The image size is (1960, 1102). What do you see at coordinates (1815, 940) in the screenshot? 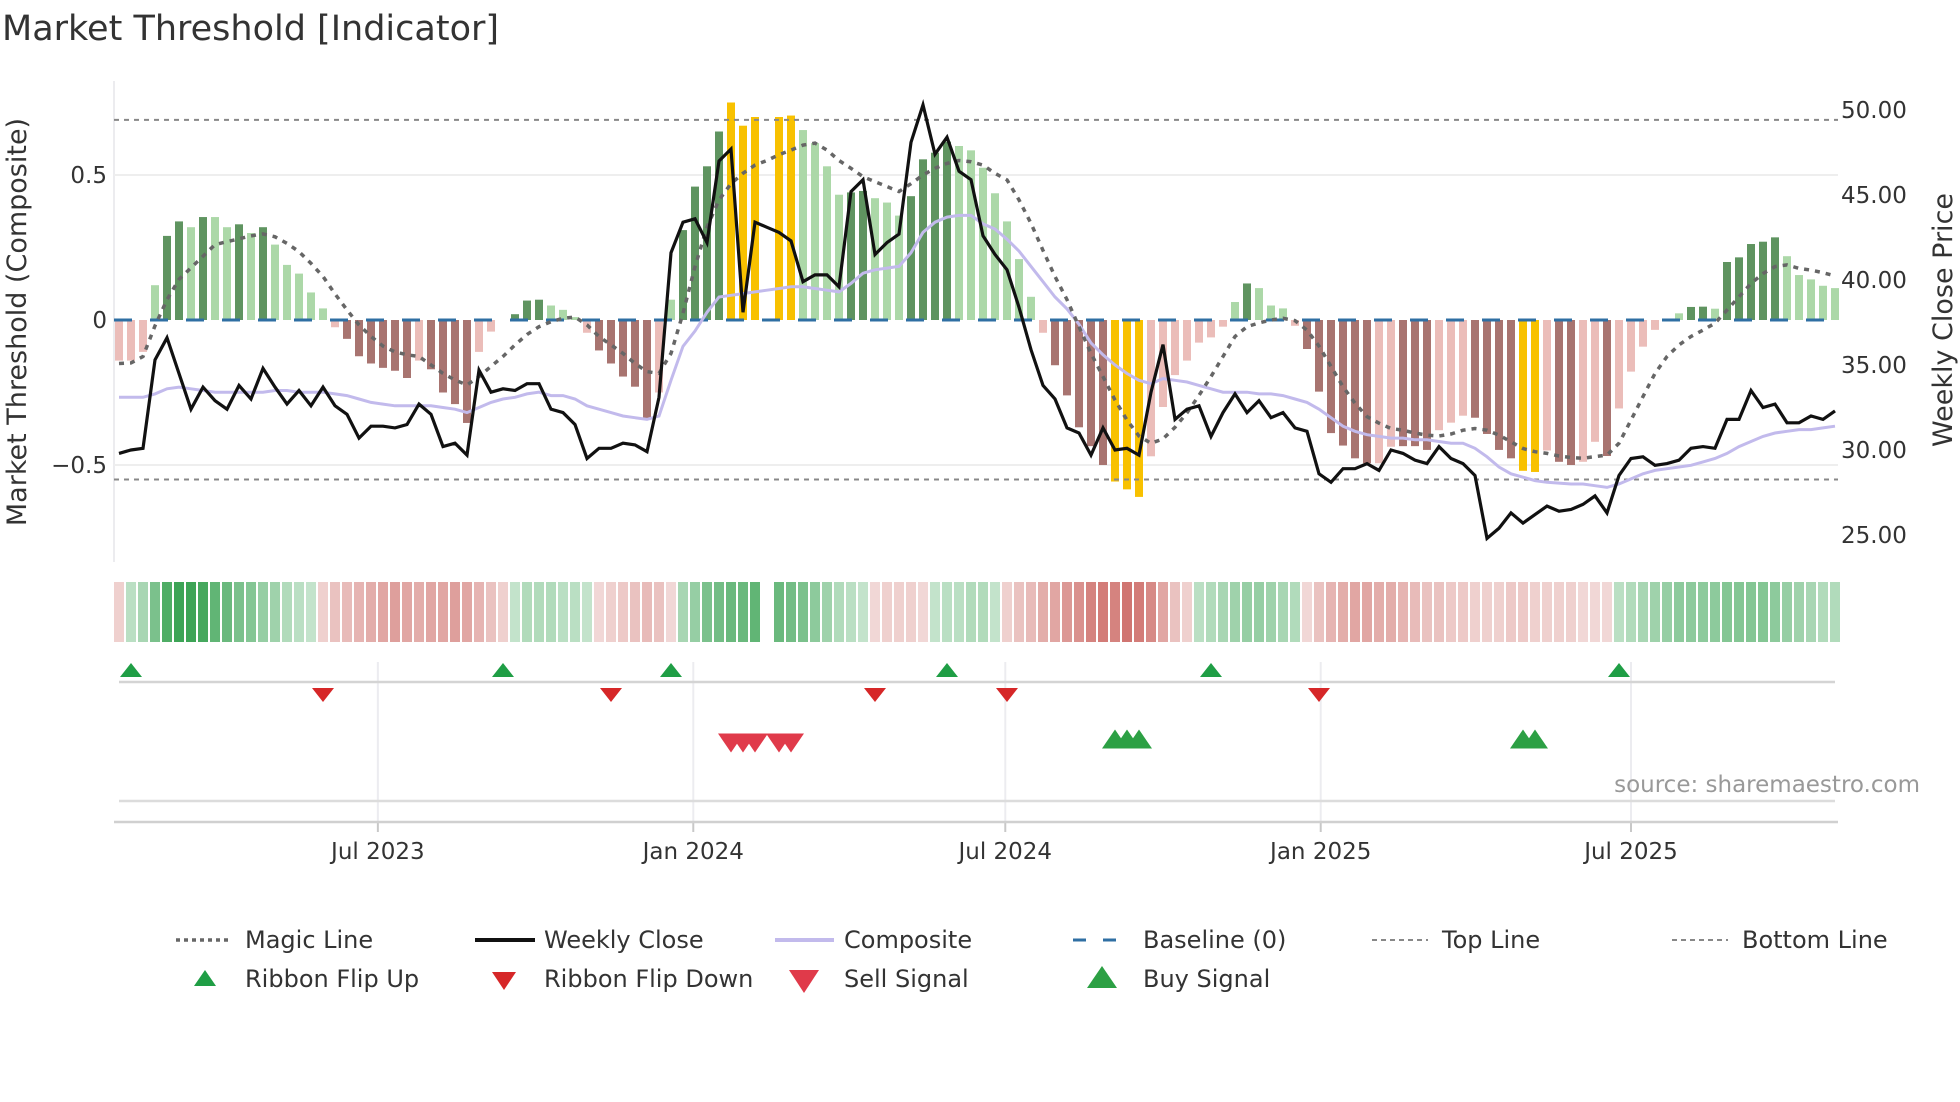
I see `legend-label: Bottom Line` at bounding box center [1815, 940].